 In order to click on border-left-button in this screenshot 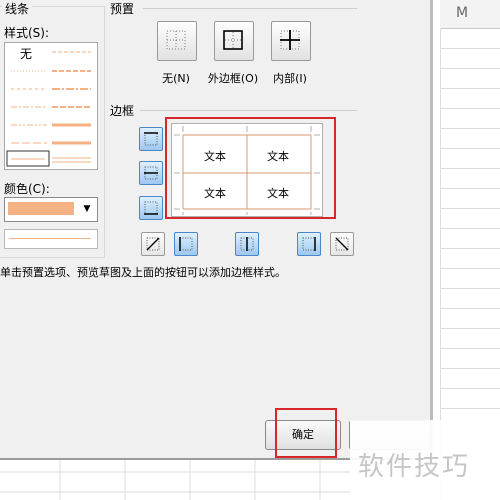, I will do `click(186, 244)`.